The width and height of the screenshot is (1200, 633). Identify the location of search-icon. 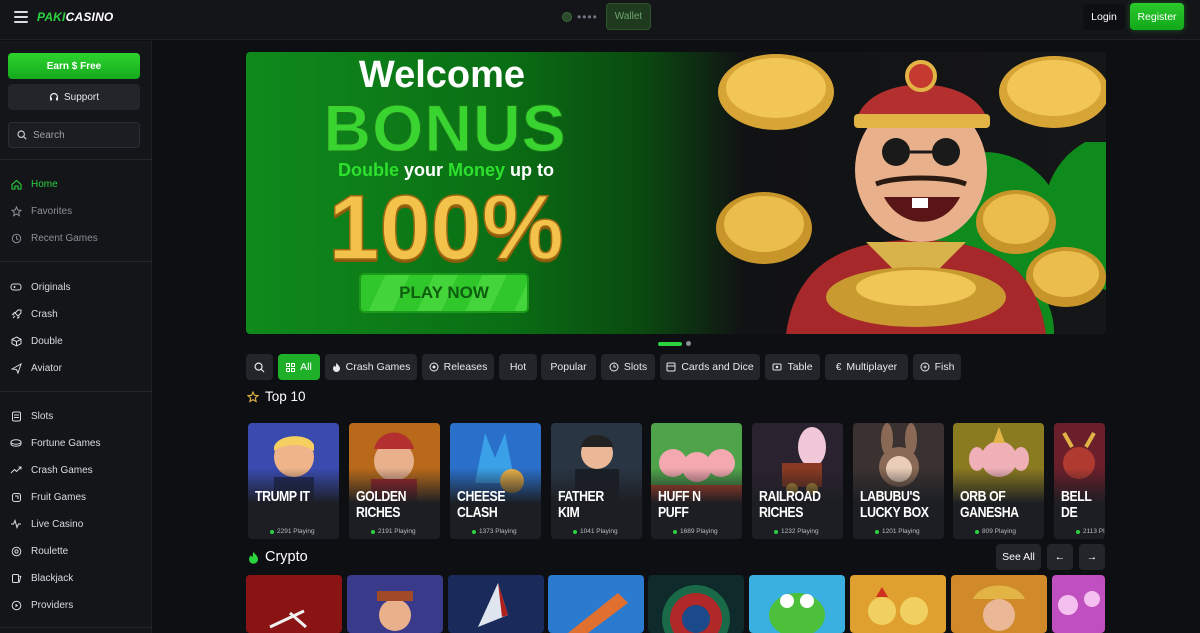
(259, 366).